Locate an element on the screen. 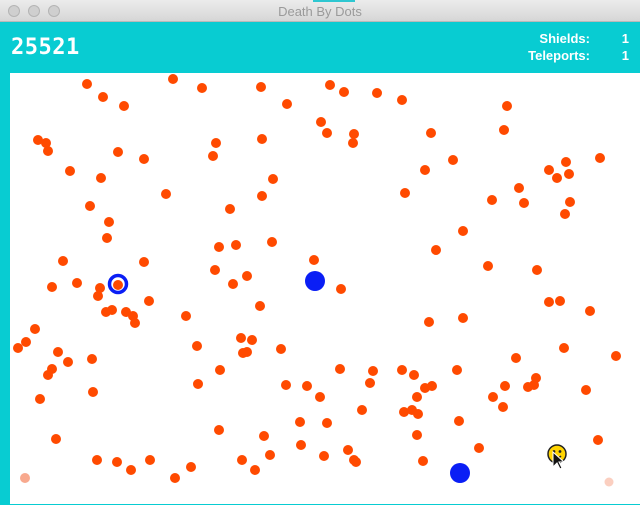 Image resolution: width=640 pixels, height=505 pixels. score-display: 25521 is located at coordinates (45, 47).